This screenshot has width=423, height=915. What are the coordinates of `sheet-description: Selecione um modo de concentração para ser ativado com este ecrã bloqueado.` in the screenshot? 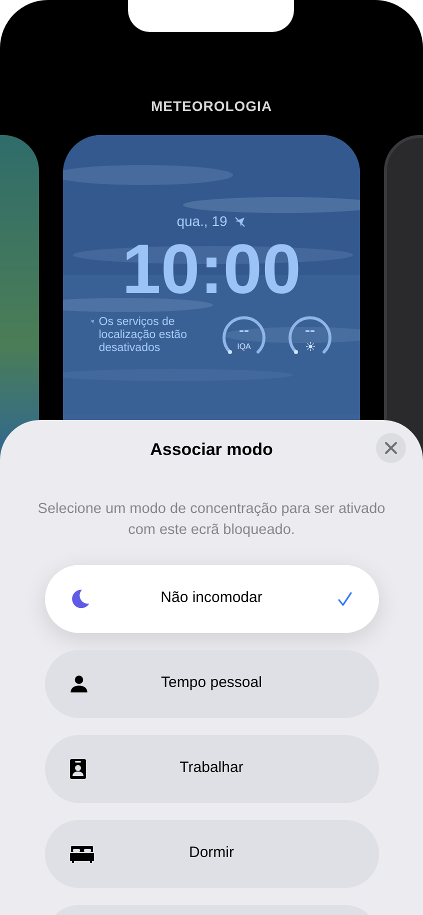 It's located at (211, 520).